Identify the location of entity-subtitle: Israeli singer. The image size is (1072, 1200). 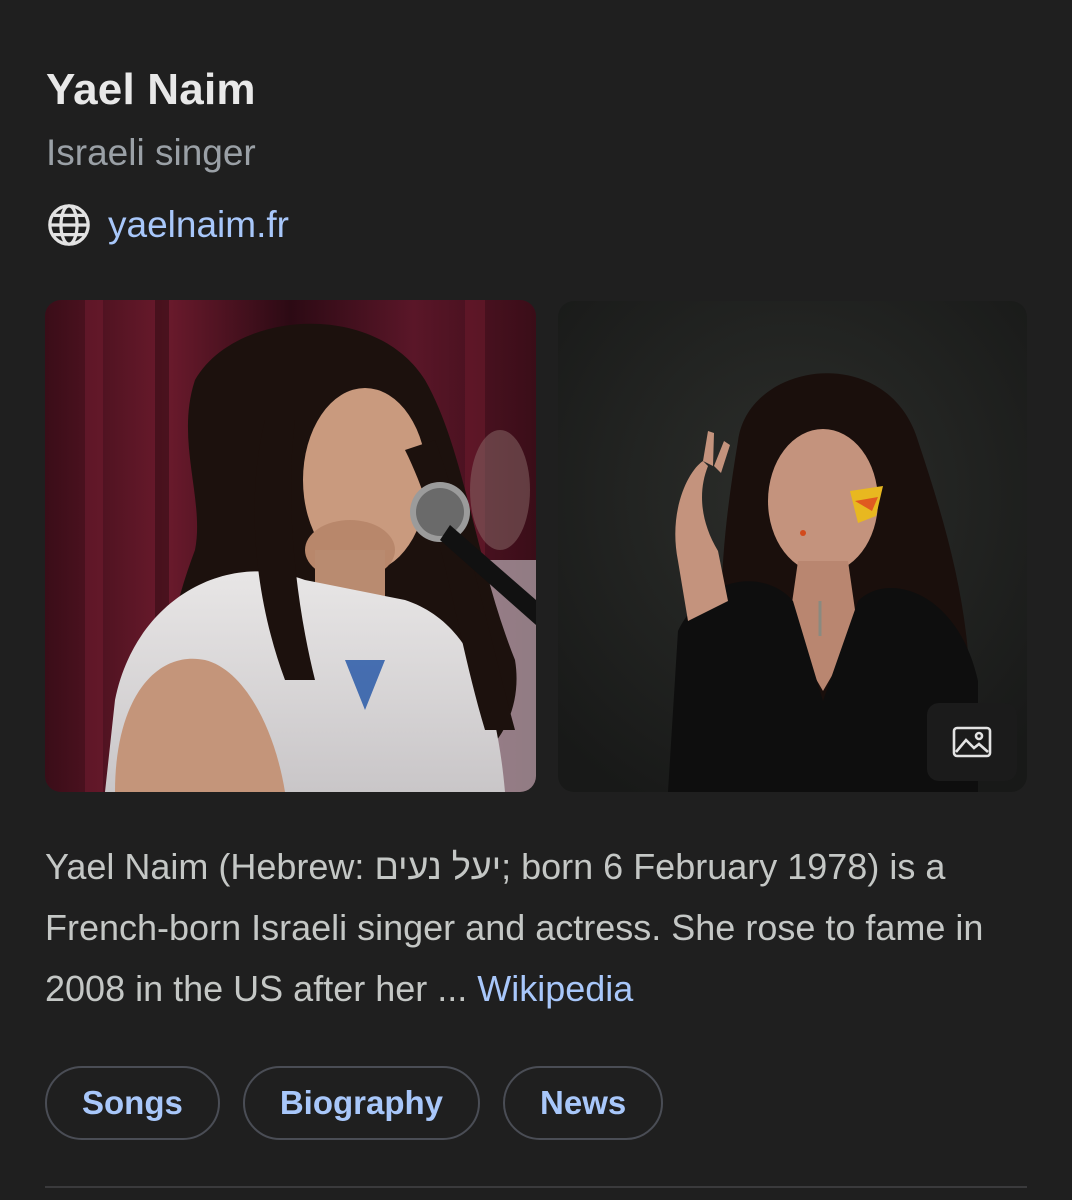
(151, 152).